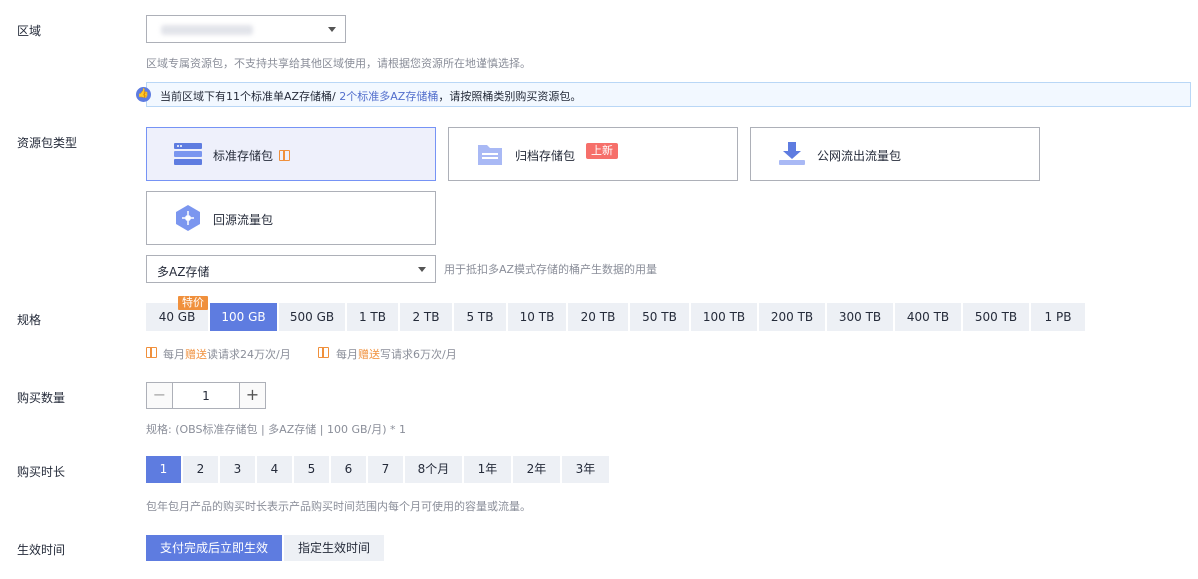 The width and height of the screenshot is (1198, 579). I want to click on quantity-label: 购买数量, so click(41, 398).